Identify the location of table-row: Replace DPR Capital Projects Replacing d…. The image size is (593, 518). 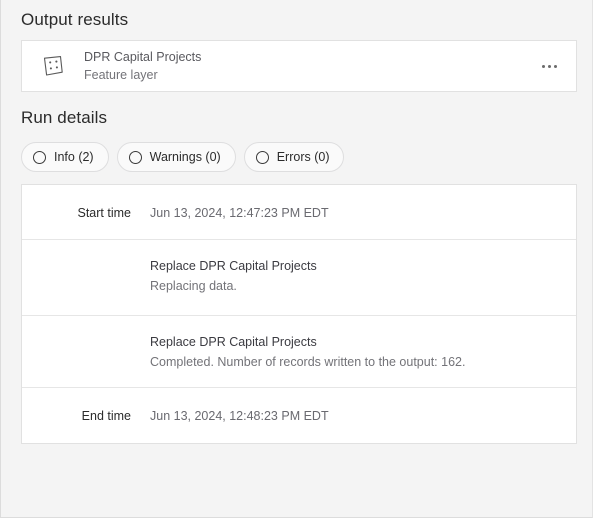
(299, 278).